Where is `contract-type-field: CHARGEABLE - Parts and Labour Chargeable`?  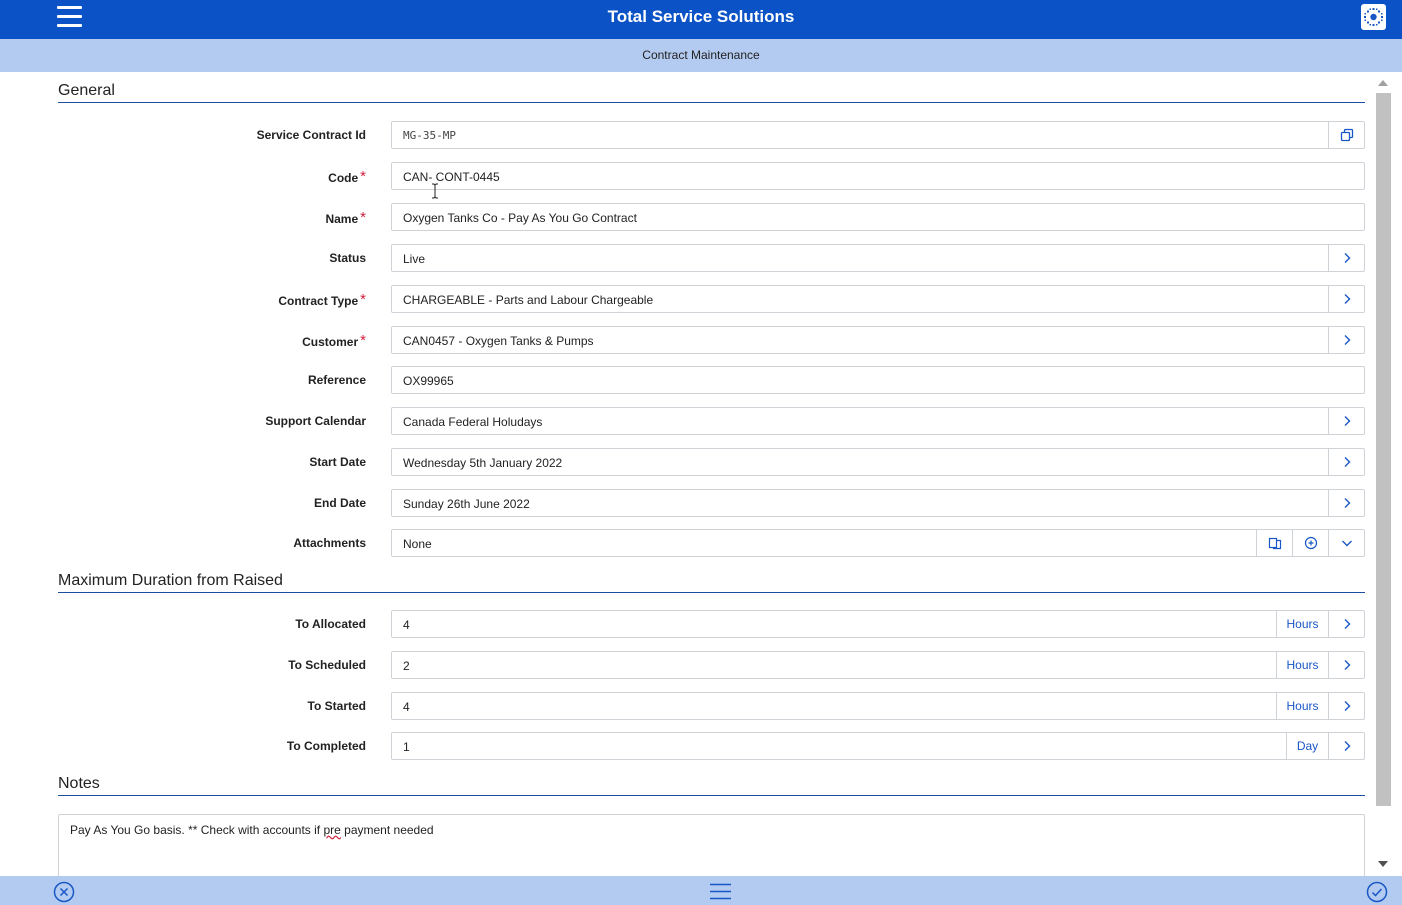
contract-type-field: CHARGEABLE - Parts and Labour Chargeable is located at coordinates (878, 299).